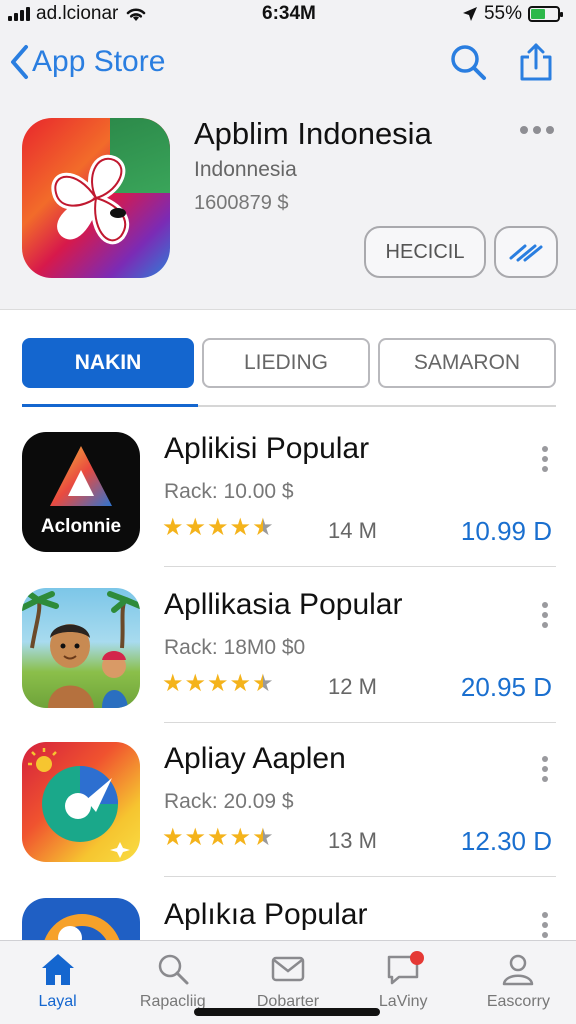  Describe the element at coordinates (506, 841) in the screenshot. I see `item-price: 12.30 D` at that location.